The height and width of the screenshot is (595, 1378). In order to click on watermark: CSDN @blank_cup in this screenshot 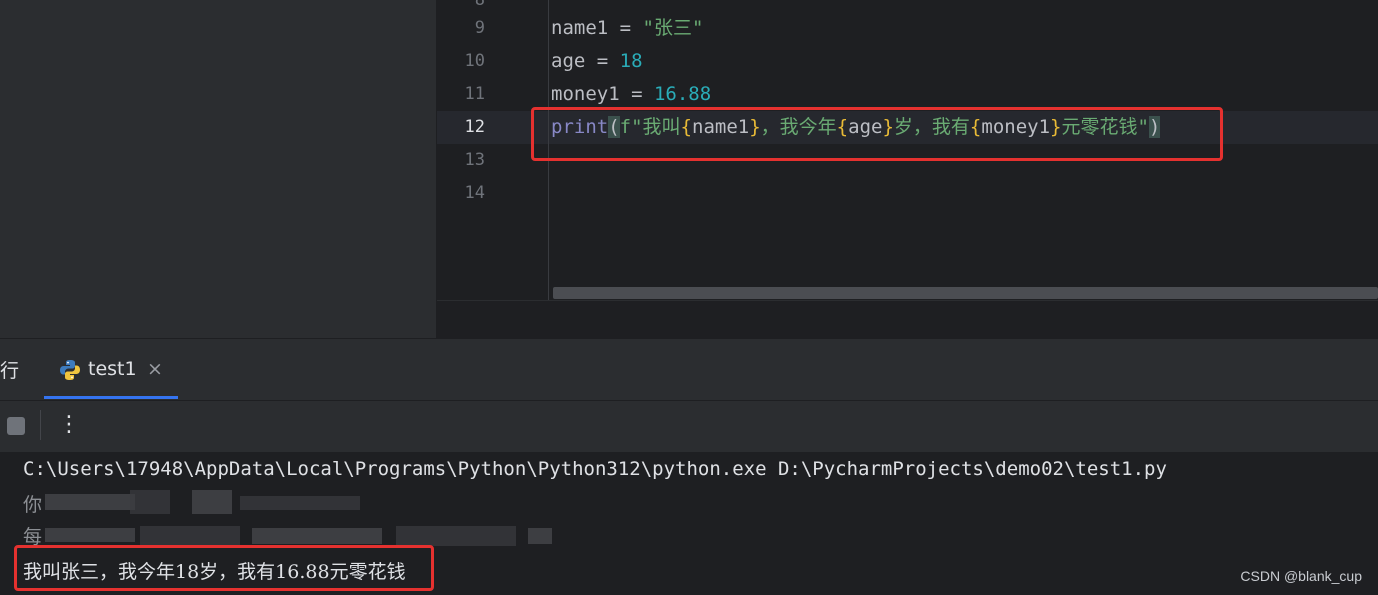, I will do `click(1301, 576)`.